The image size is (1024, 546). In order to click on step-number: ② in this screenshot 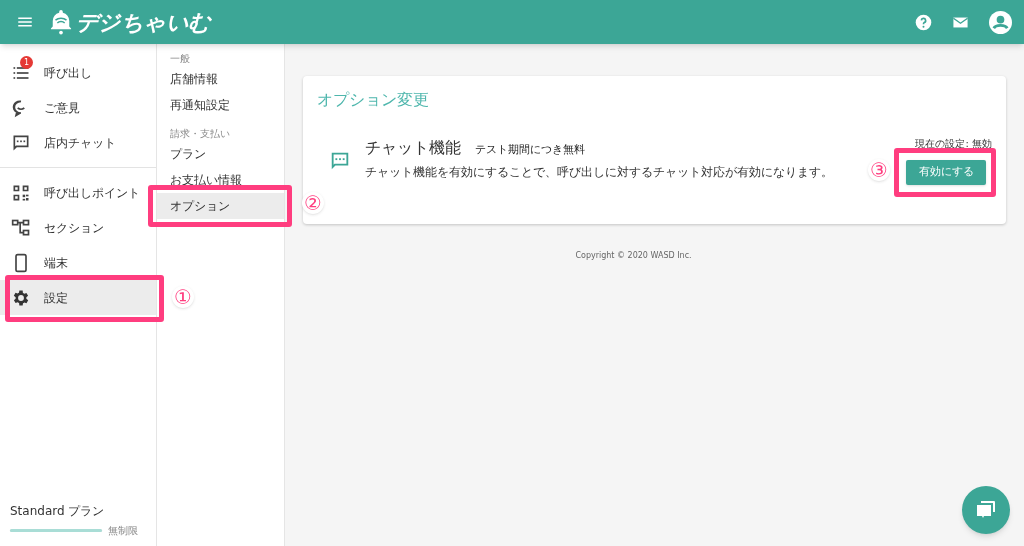, I will do `click(313, 203)`.